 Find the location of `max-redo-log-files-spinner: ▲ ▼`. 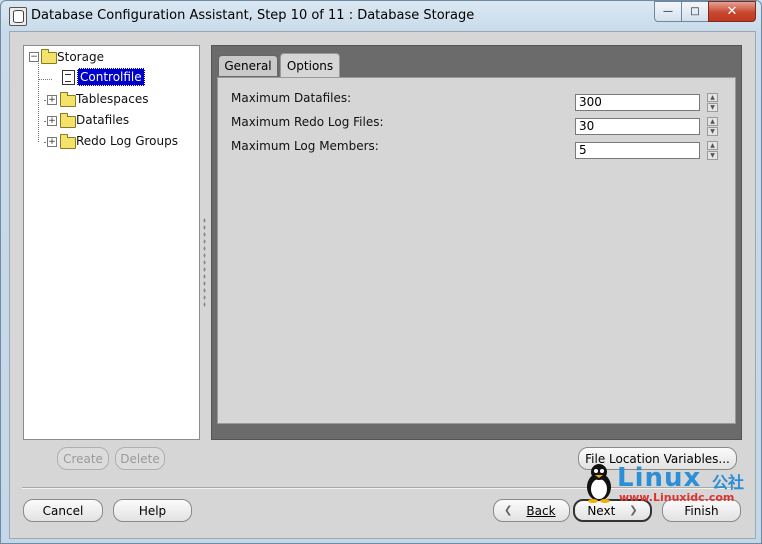

max-redo-log-files-spinner: ▲ ▼ is located at coordinates (712, 127).